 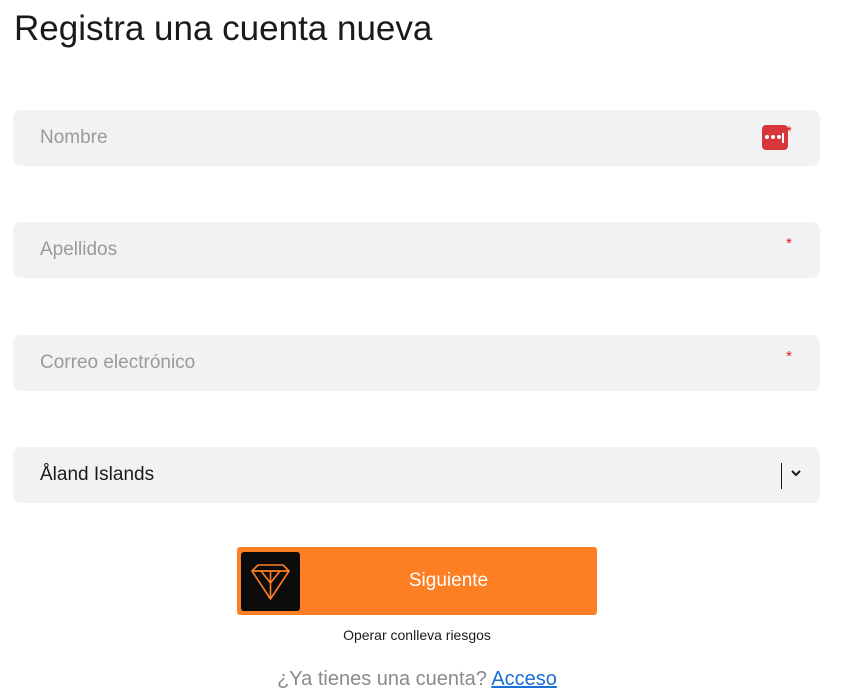 I want to click on first-name-input, so click(x=383, y=138).